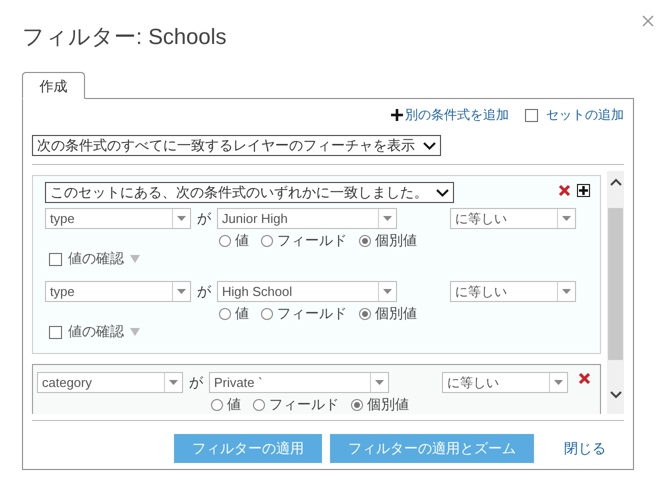 Image resolution: width=672 pixels, height=497 pixels. What do you see at coordinates (585, 115) in the screenshot?
I see `add-set-link: セットの追加` at bounding box center [585, 115].